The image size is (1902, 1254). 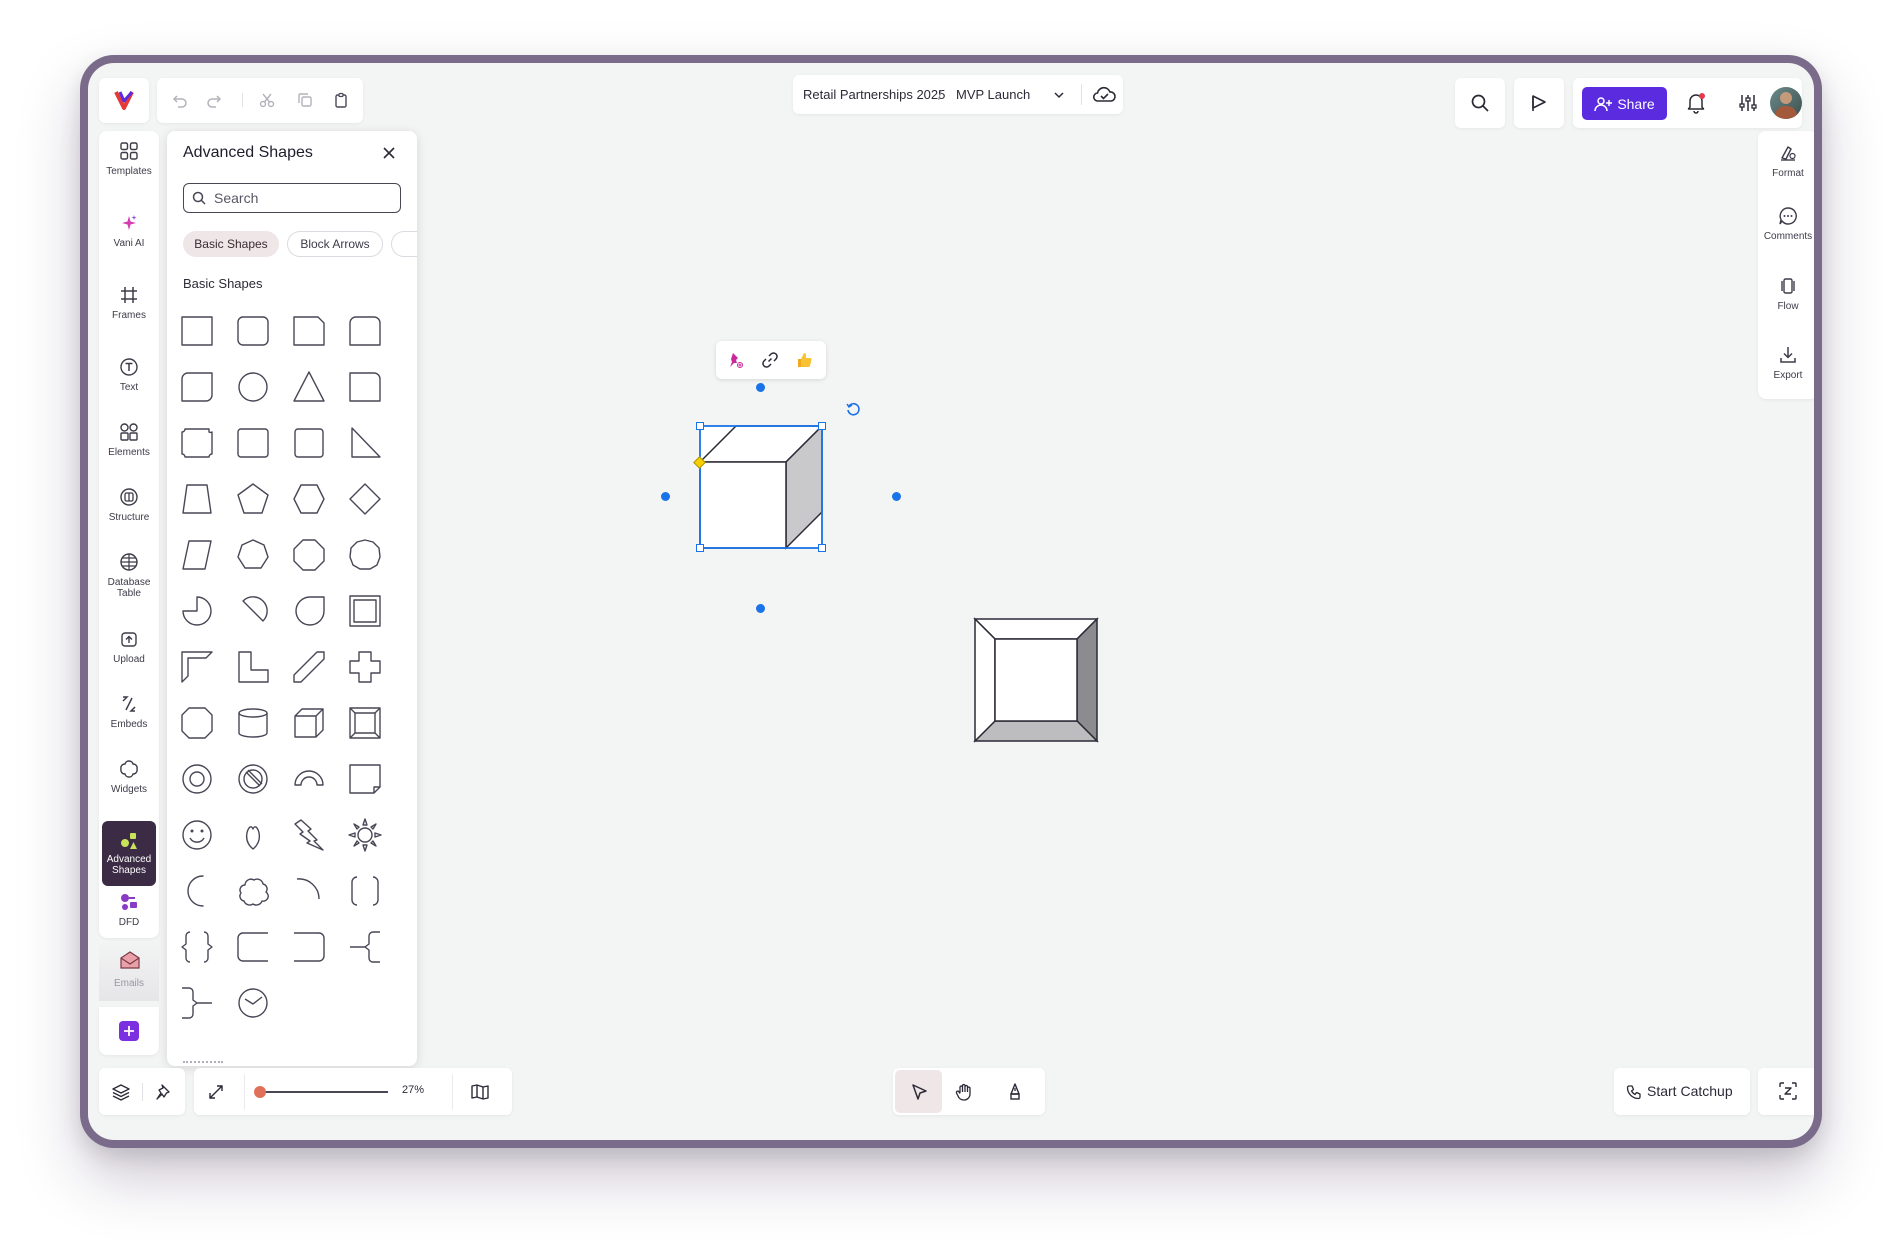 I want to click on redo-button, so click(x=215, y=100).